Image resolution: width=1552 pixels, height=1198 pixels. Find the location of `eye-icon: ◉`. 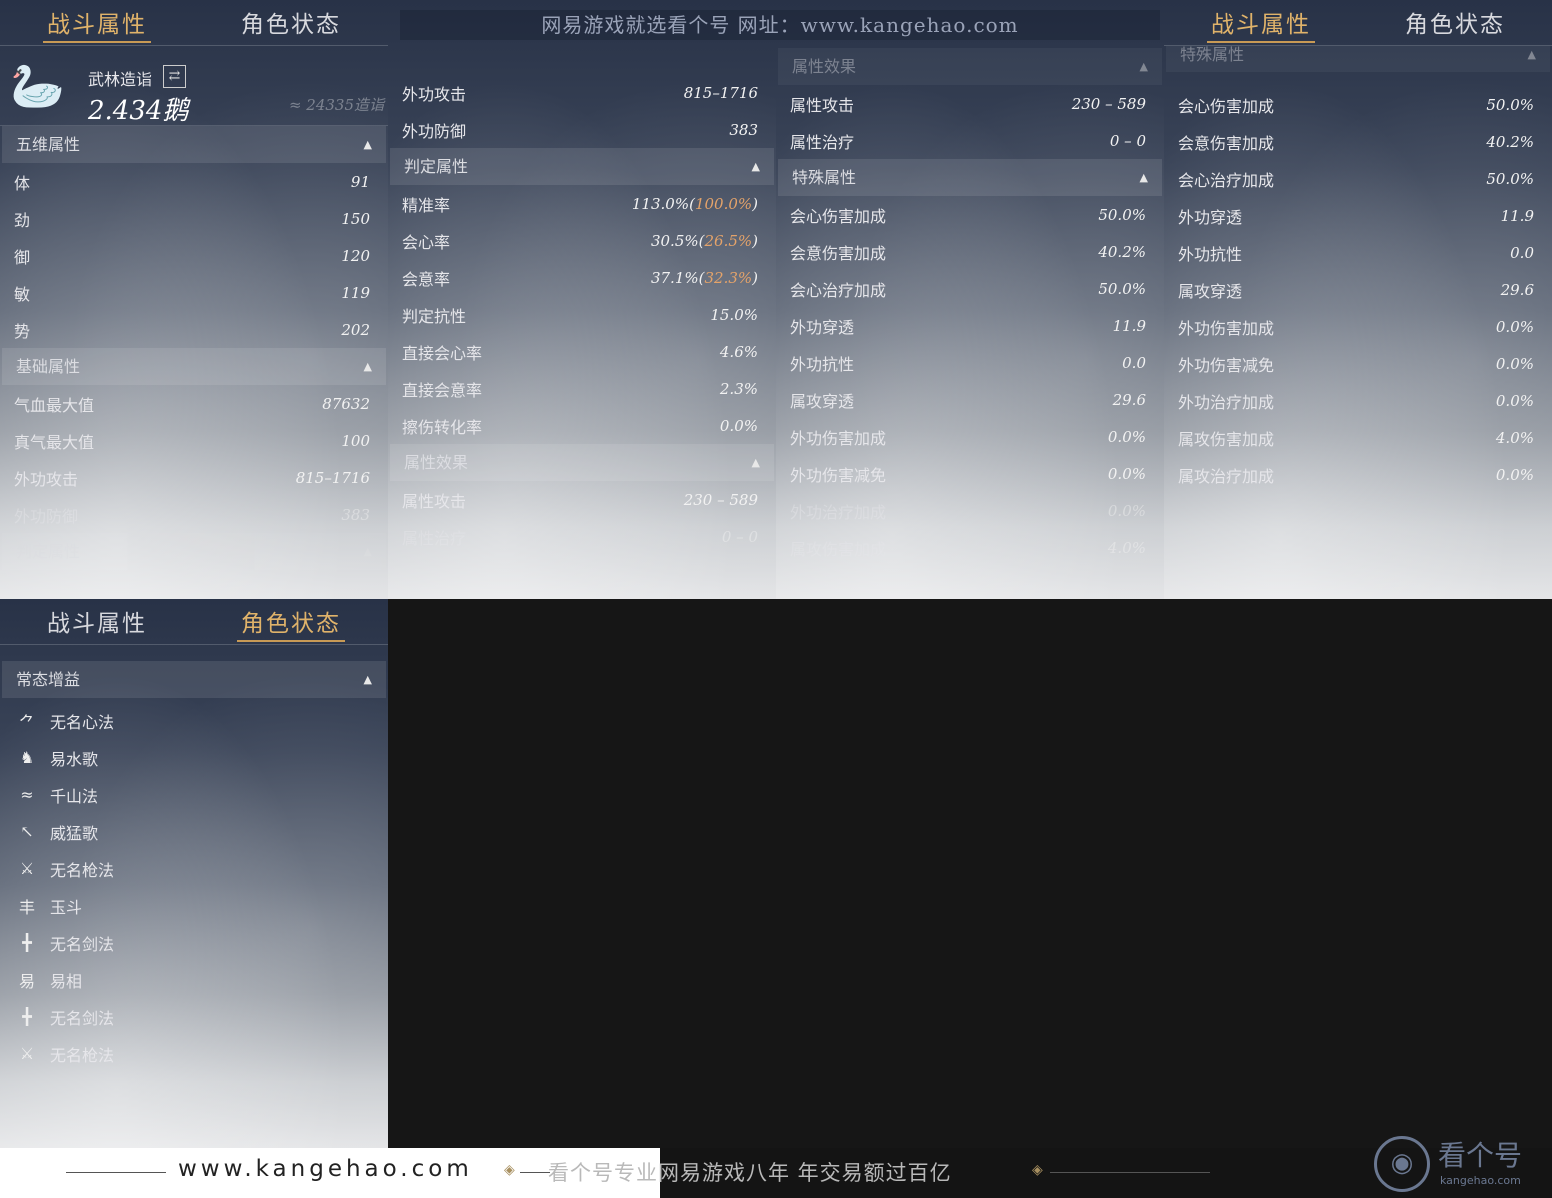

eye-icon: ◉ is located at coordinates (1402, 1164).